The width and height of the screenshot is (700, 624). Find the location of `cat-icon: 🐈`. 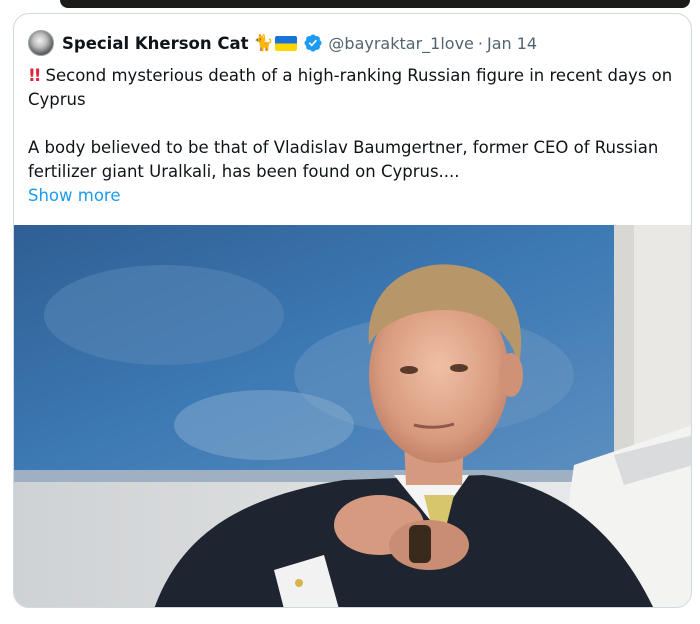

cat-icon: 🐈 is located at coordinates (263, 42).